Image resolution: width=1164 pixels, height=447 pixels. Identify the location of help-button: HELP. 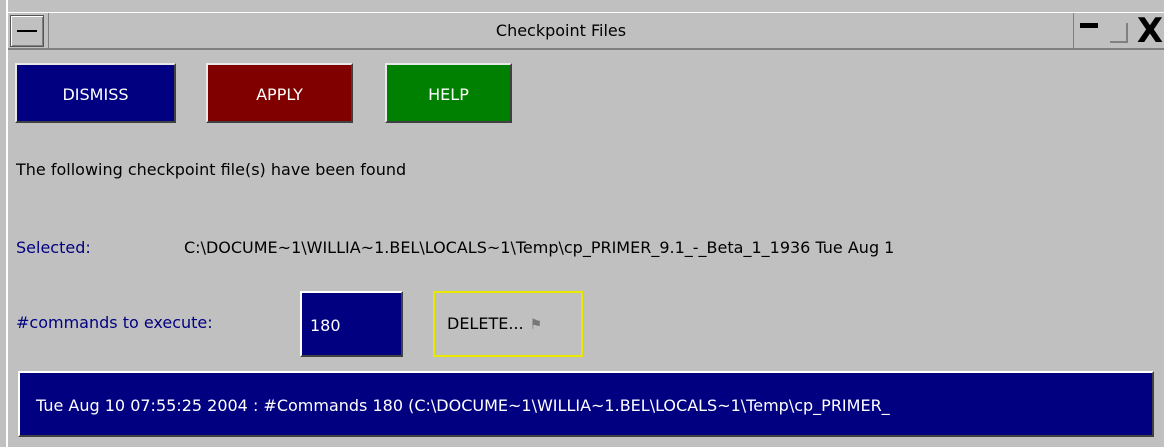
(448, 93).